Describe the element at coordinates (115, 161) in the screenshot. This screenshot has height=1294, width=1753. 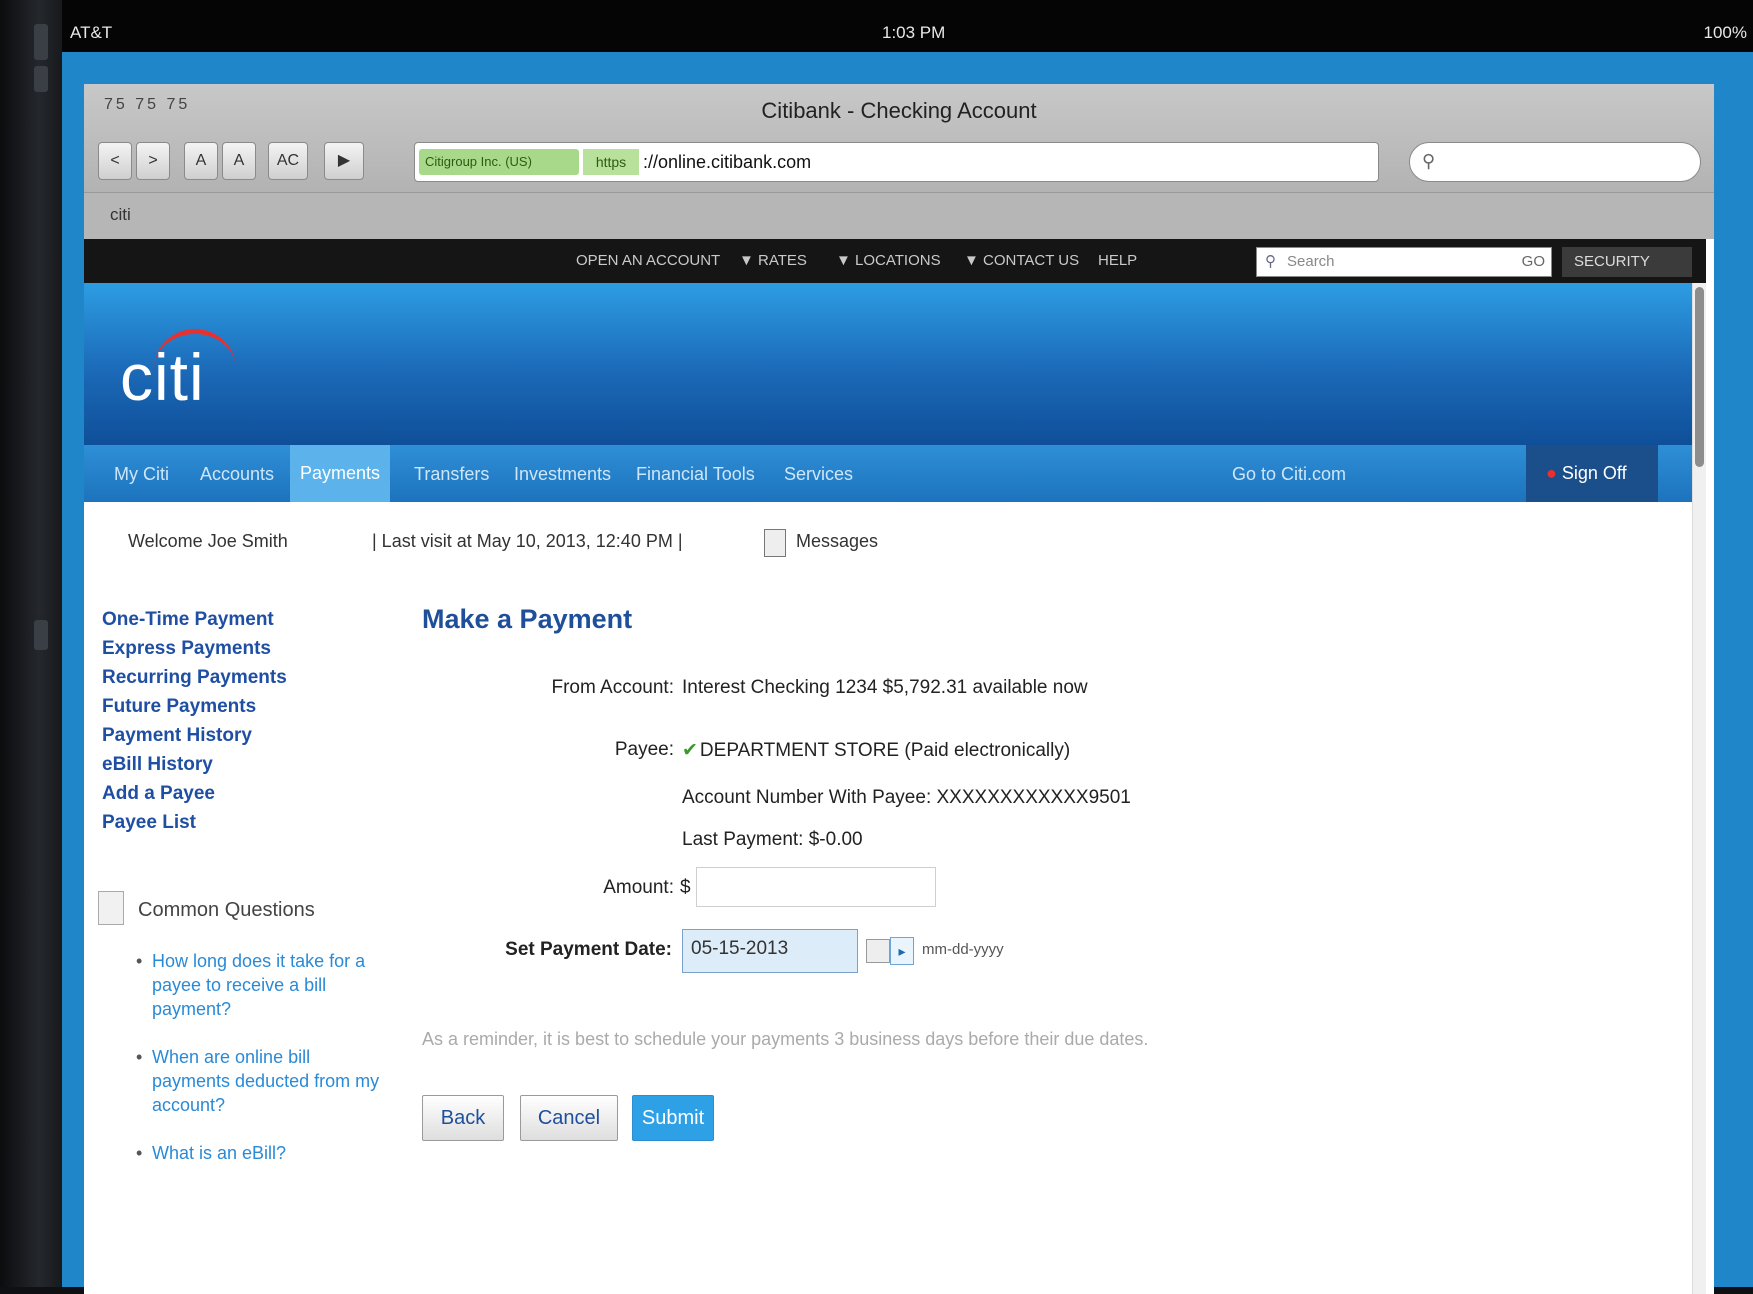
I see `back-nav-button: <` at that location.